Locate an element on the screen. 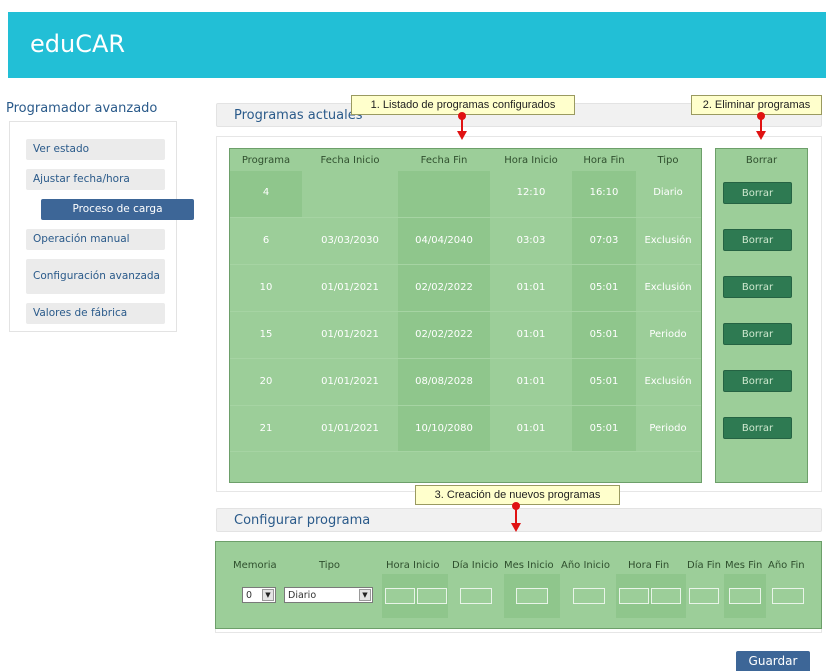 The width and height of the screenshot is (826, 671). sidebar-item-valores-de-fabrica: Valores de fábrica is located at coordinates (95, 313).